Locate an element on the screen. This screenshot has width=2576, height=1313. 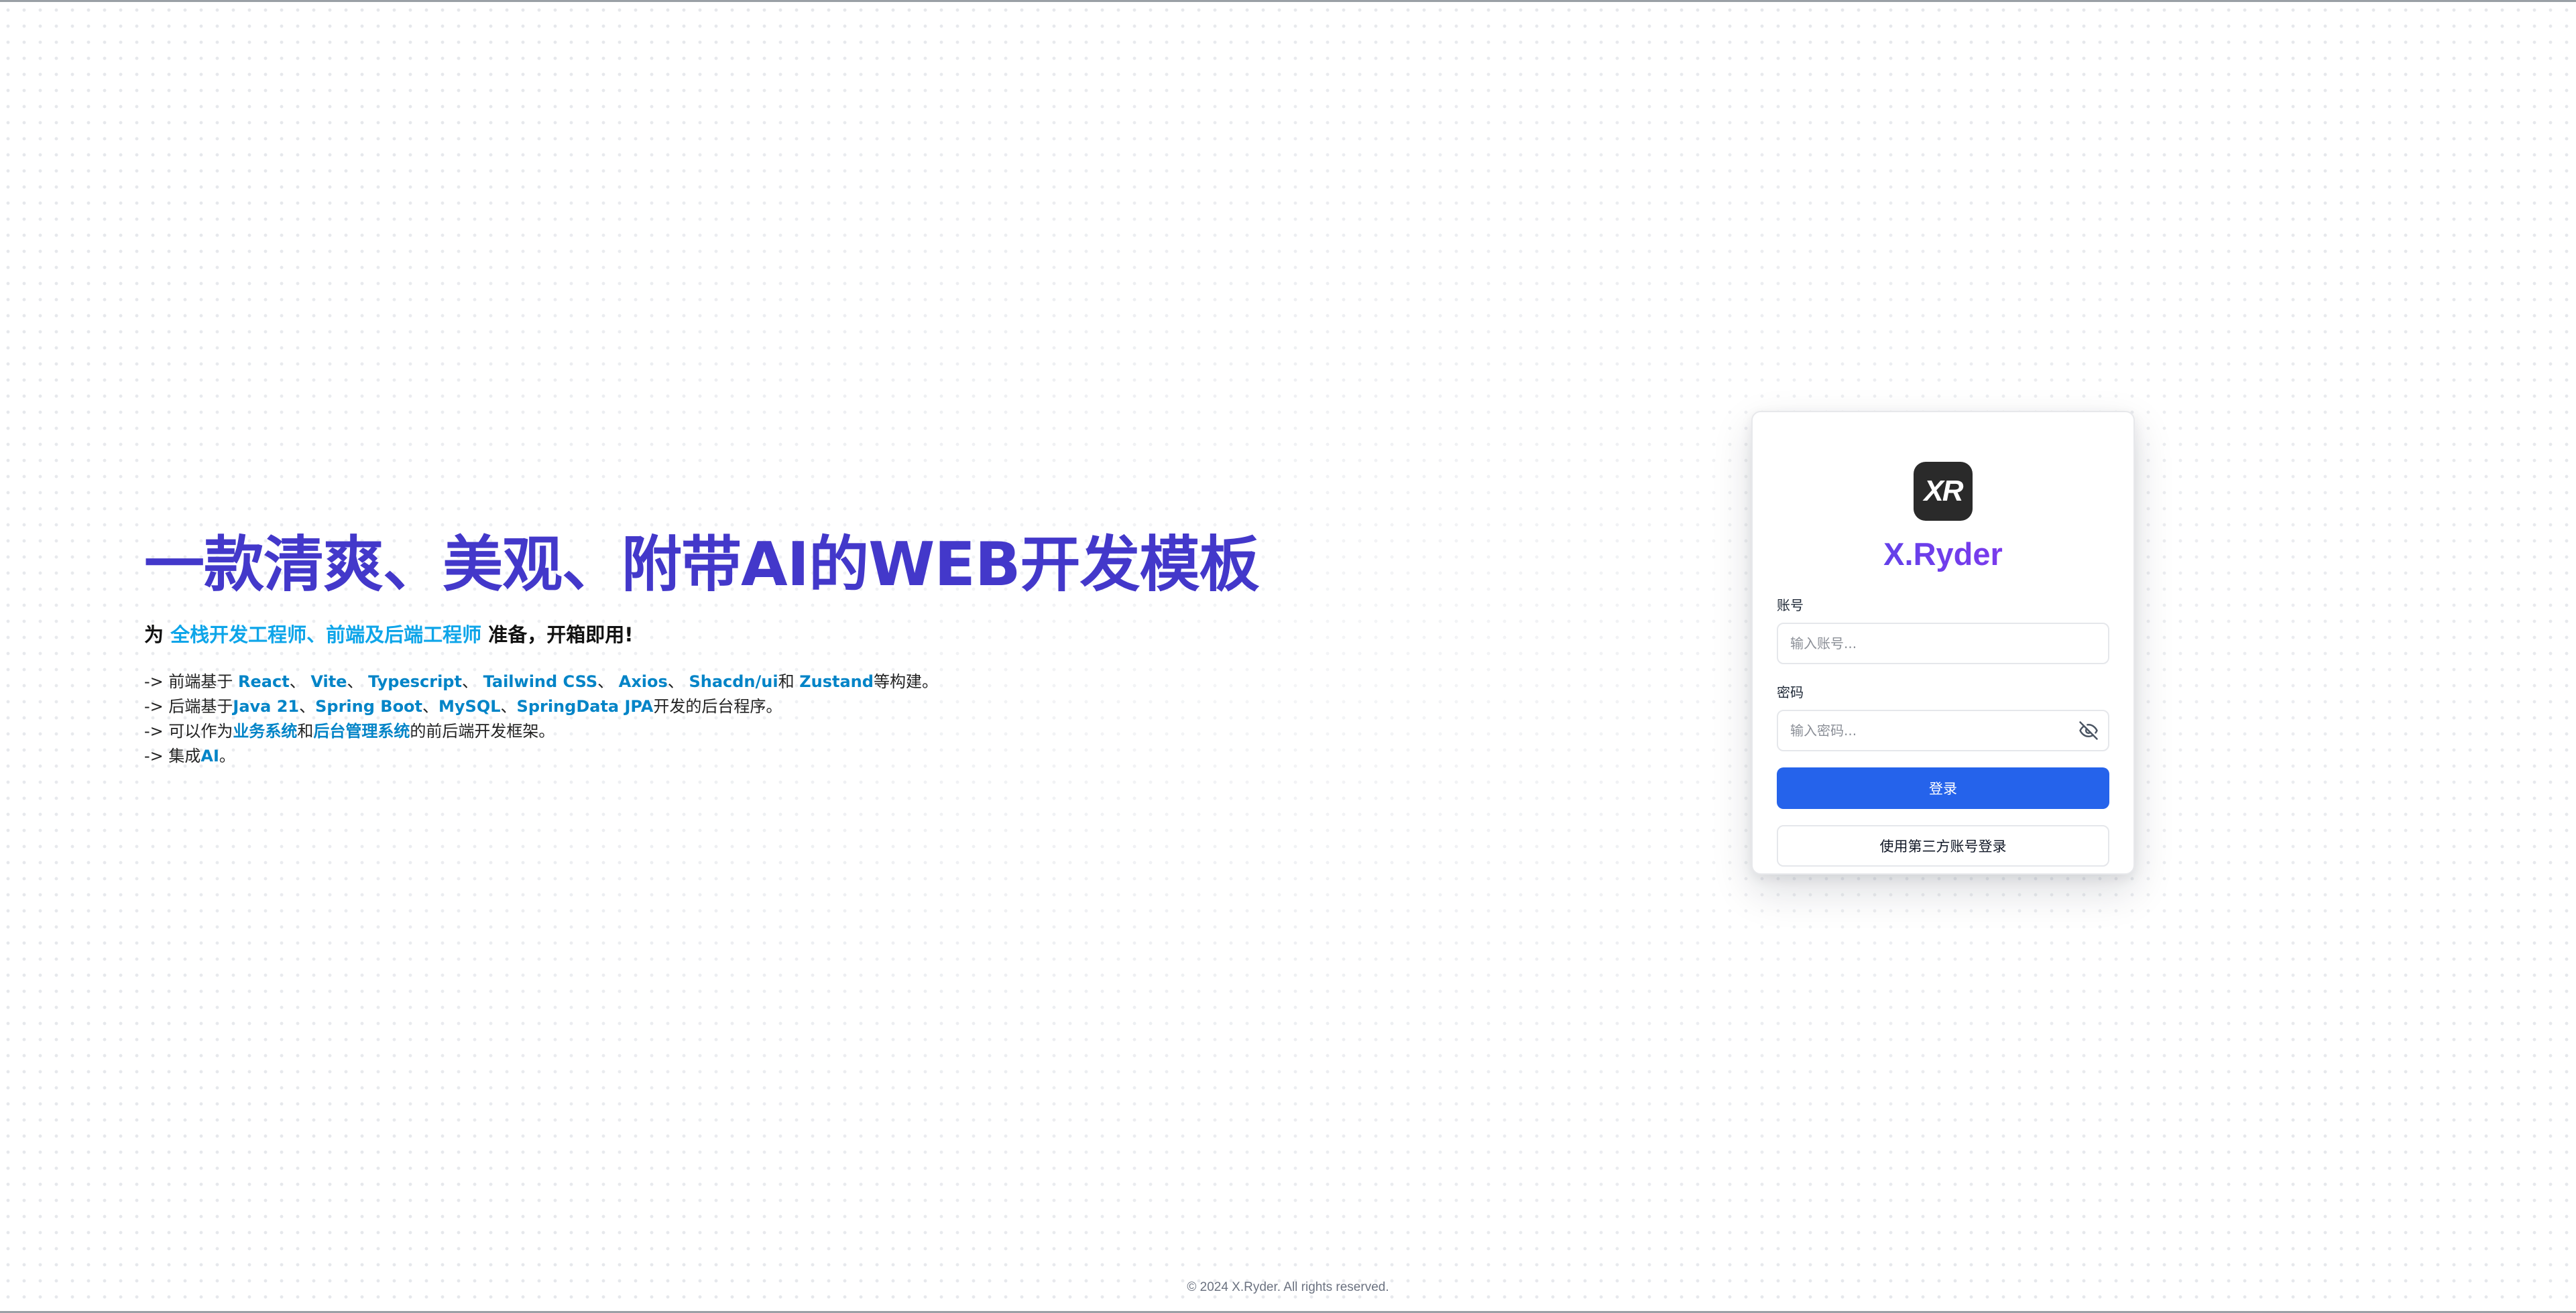
account-input is located at coordinates (1943, 643).